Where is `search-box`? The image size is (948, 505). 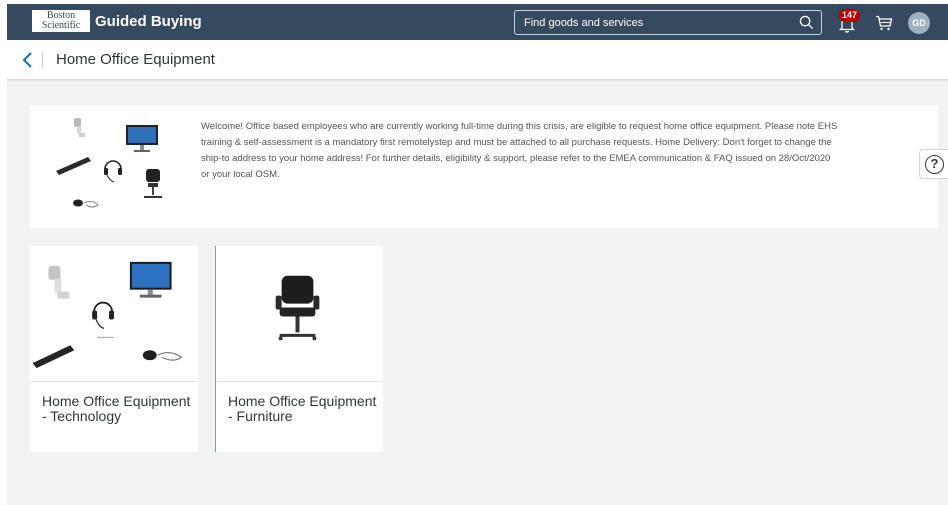
search-box is located at coordinates (668, 22).